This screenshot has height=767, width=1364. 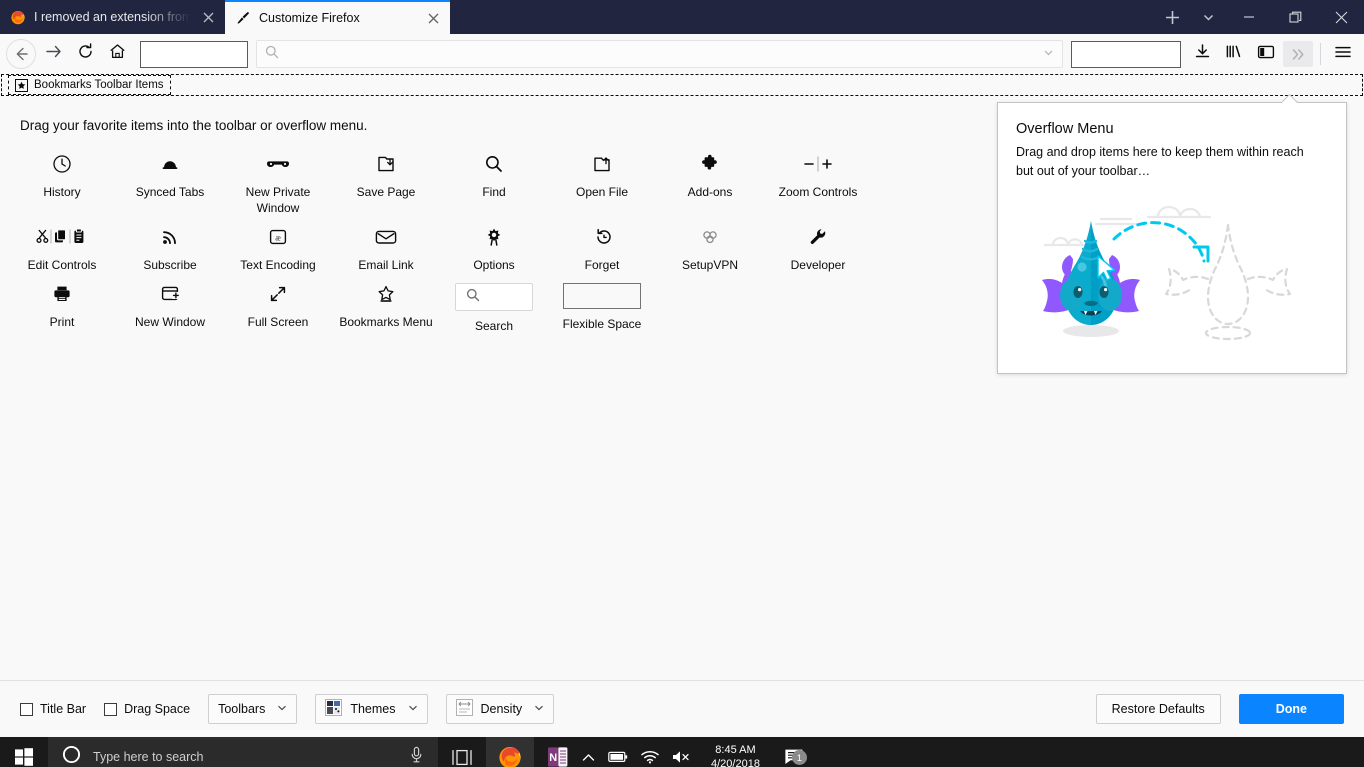 I want to click on palette-item-synced-tabs: Synced Tabs, so click(x=170, y=175).